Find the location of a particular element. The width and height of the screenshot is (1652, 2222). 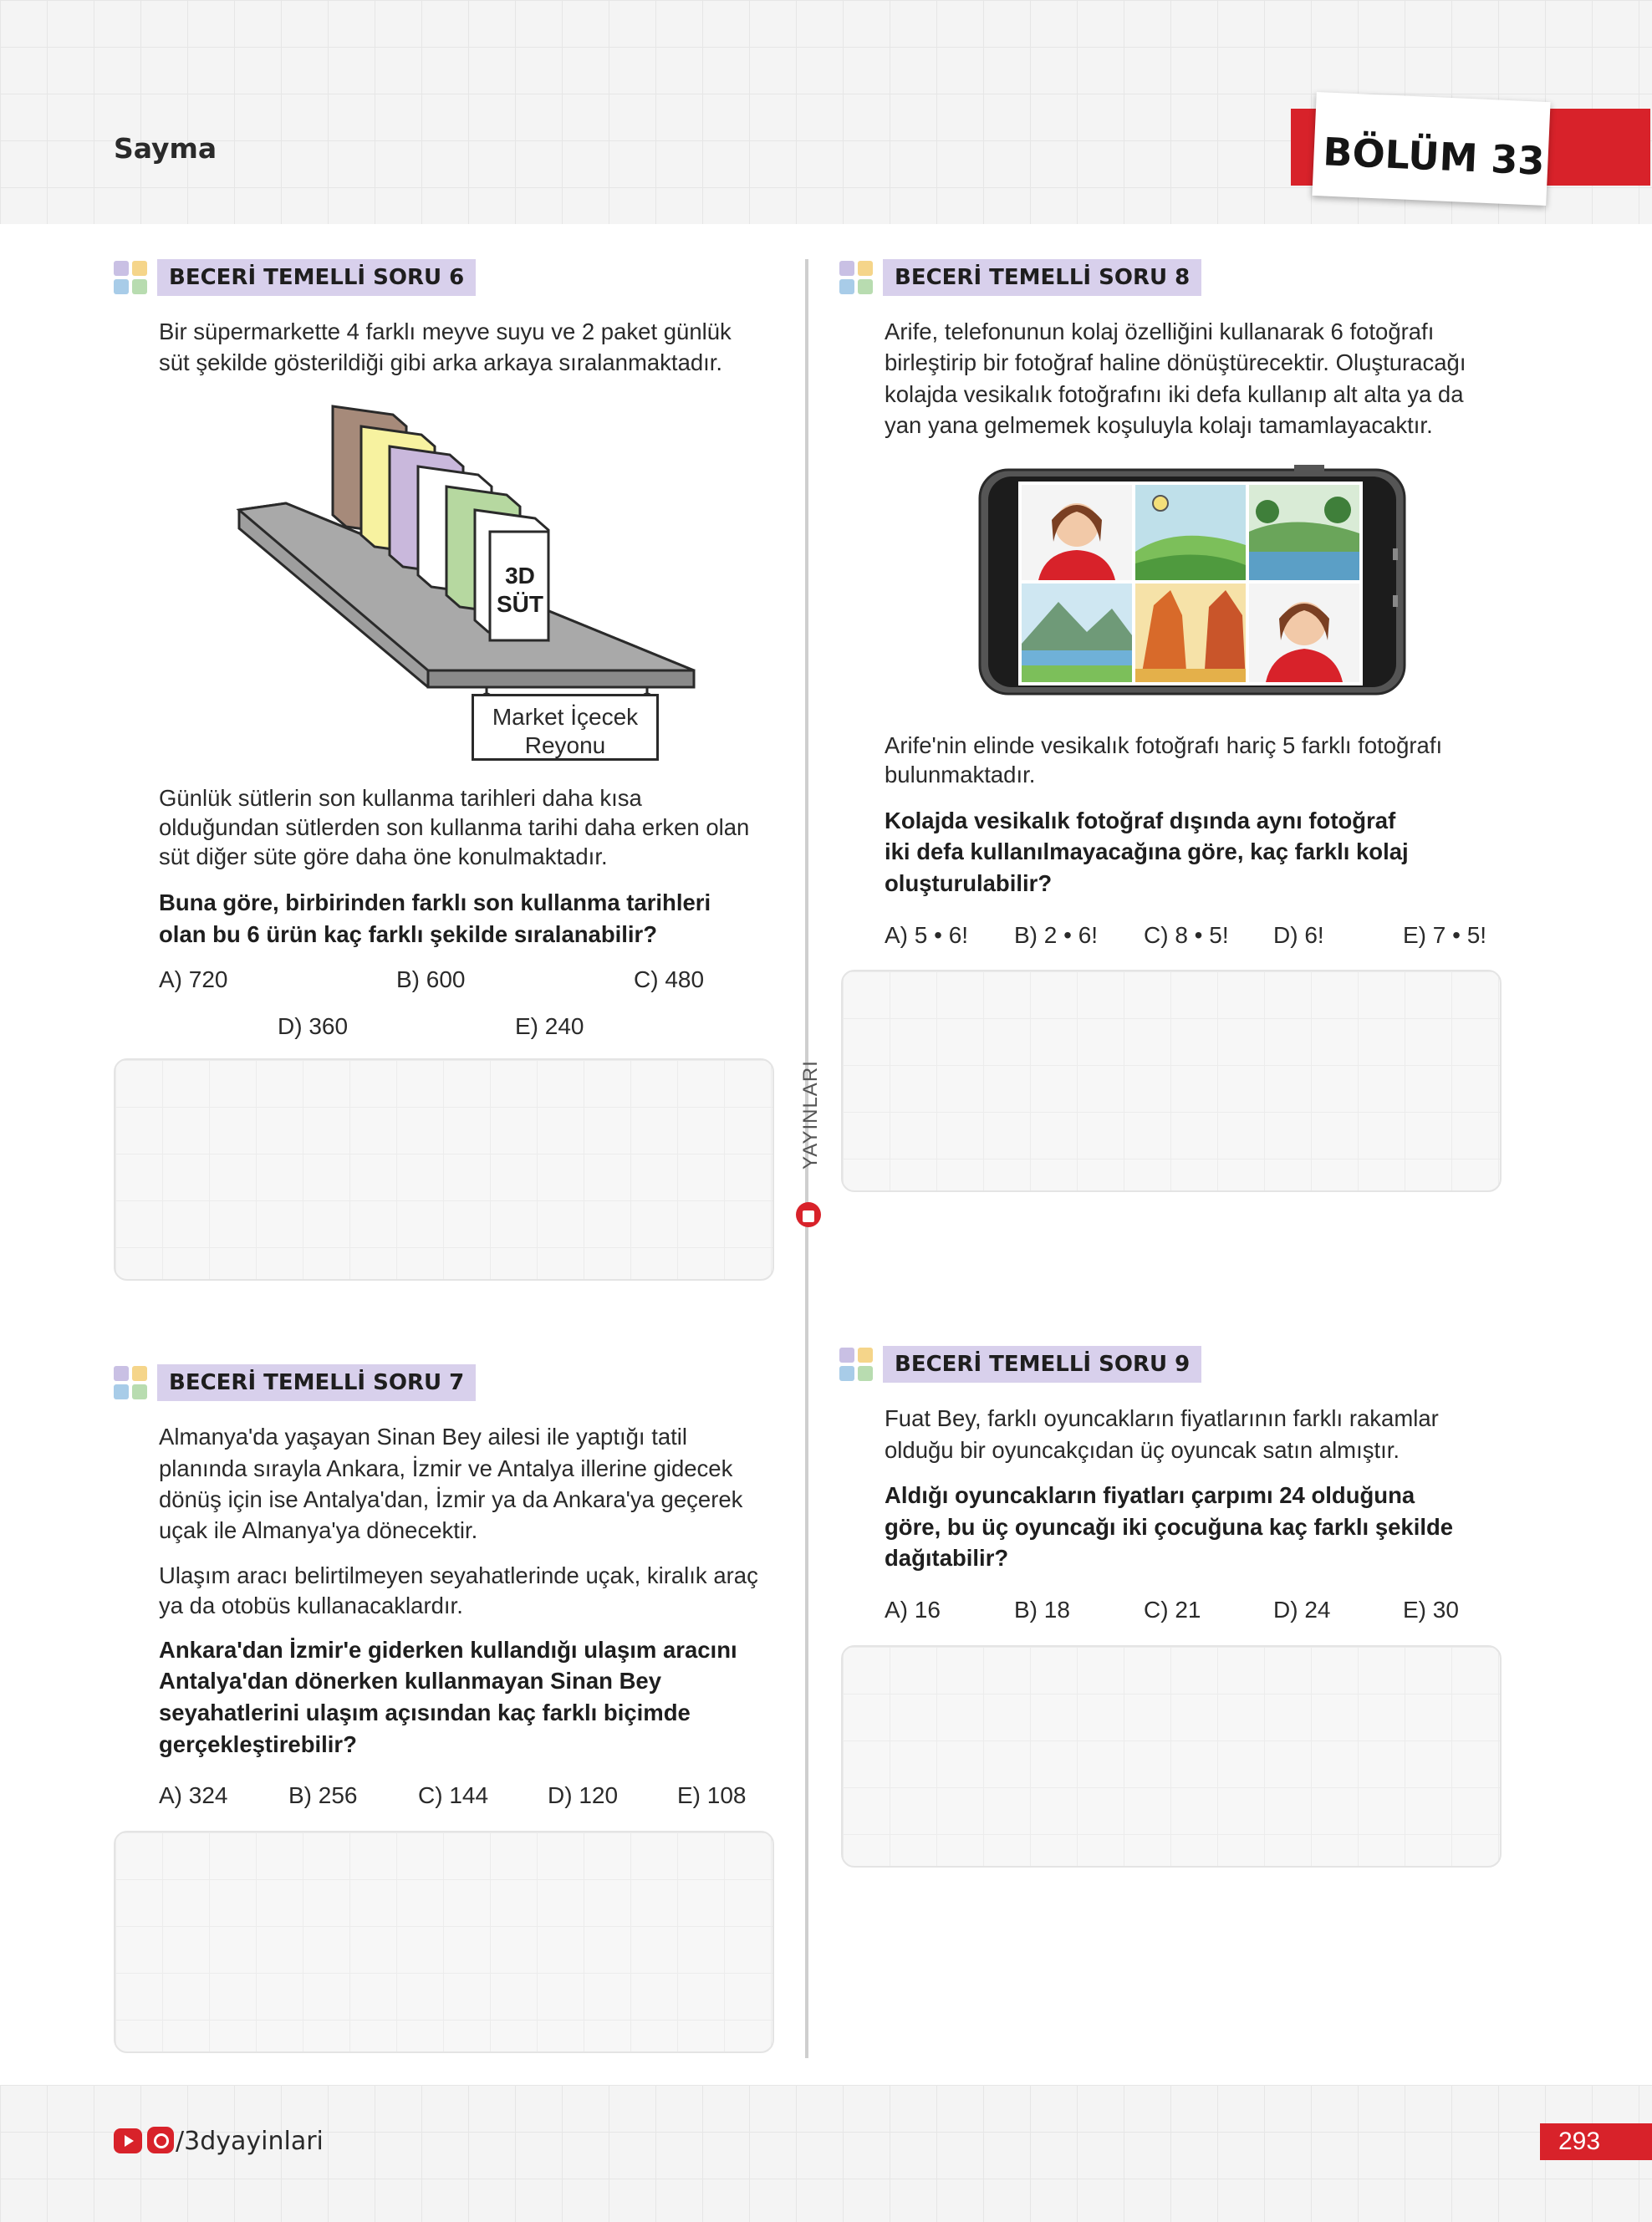

q9-option-b: B) 18 is located at coordinates (1042, 1610).